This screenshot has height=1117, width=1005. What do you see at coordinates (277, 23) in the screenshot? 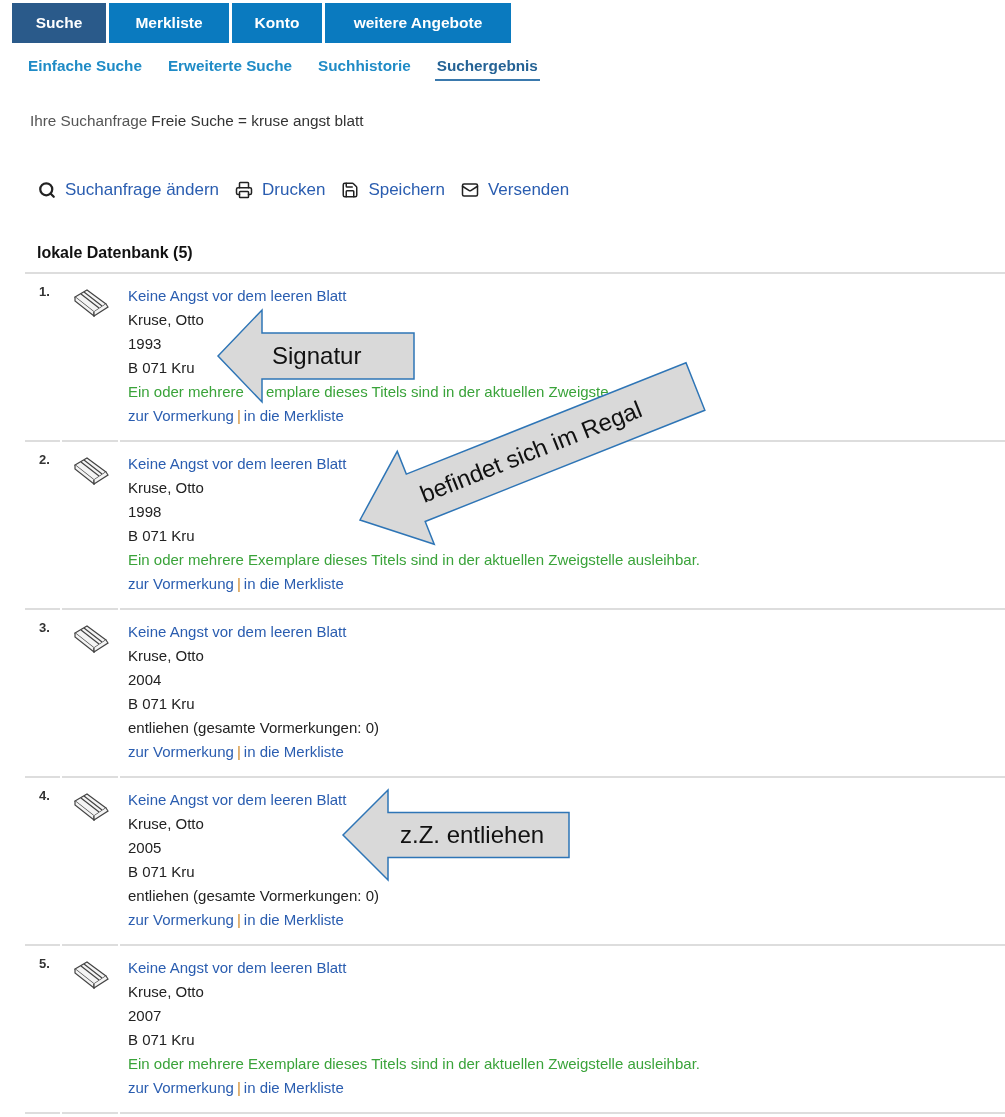
I see `main-tab: Konto` at bounding box center [277, 23].